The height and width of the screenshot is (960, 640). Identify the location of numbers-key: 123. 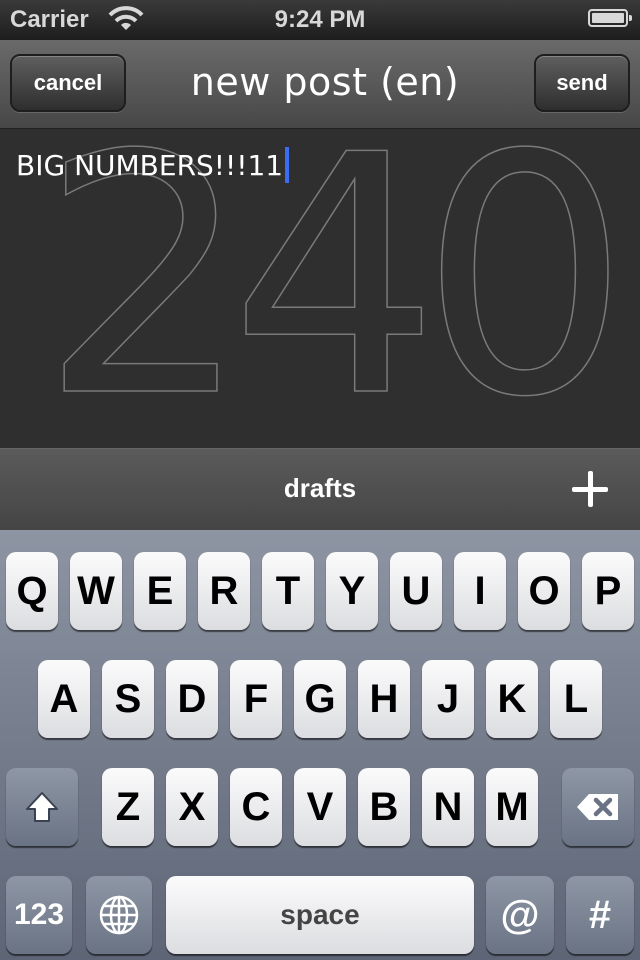
(39, 915).